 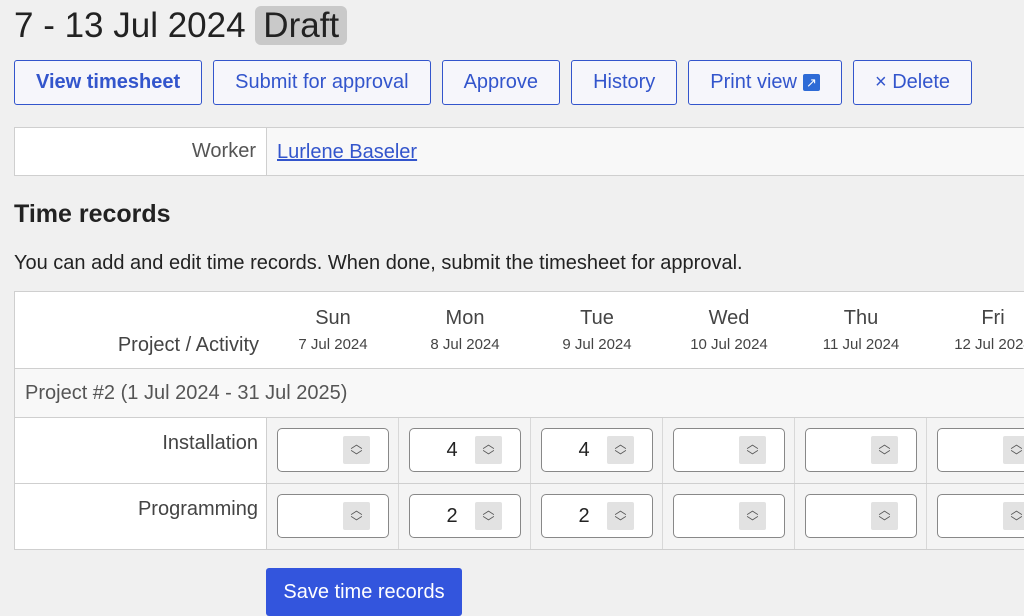 I want to click on day-date: 10 Jul 2024, so click(x=729, y=344).